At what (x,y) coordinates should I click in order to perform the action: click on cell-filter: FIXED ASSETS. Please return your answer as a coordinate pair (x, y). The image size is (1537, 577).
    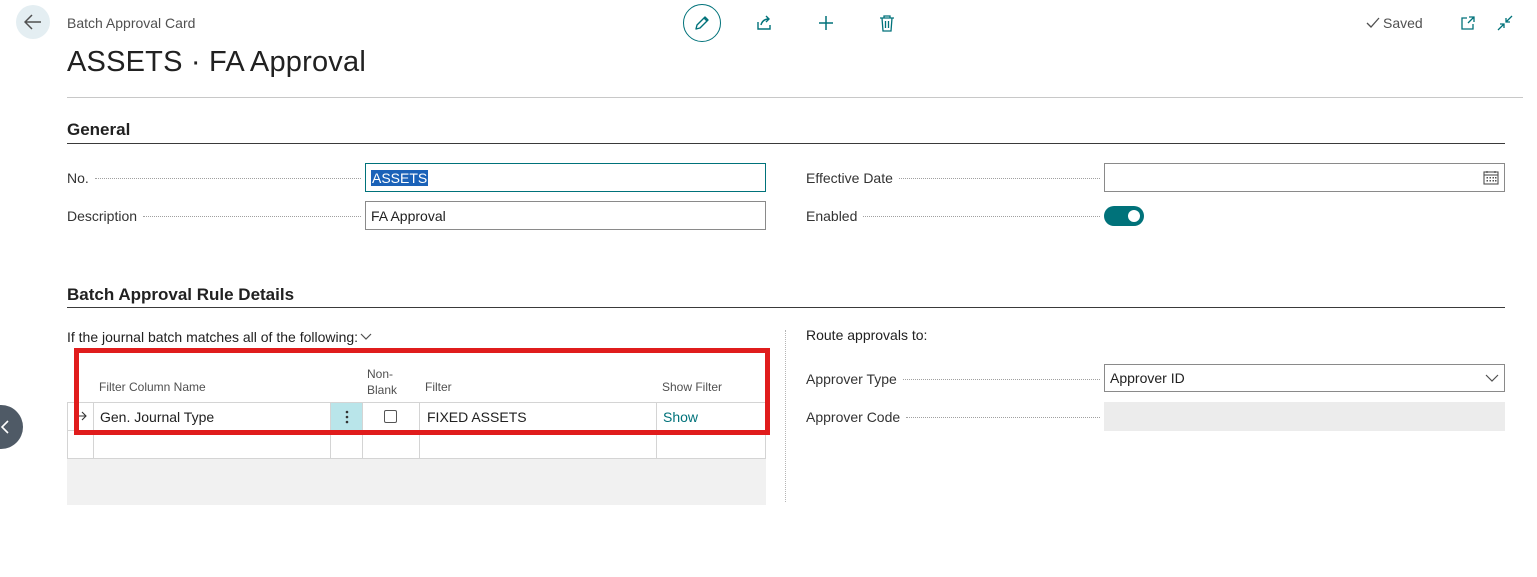
    Looking at the image, I should click on (477, 417).